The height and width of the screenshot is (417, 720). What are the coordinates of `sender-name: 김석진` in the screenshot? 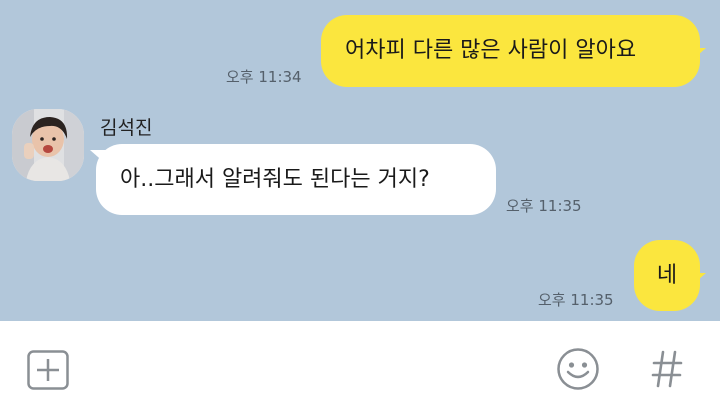 It's located at (126, 128).